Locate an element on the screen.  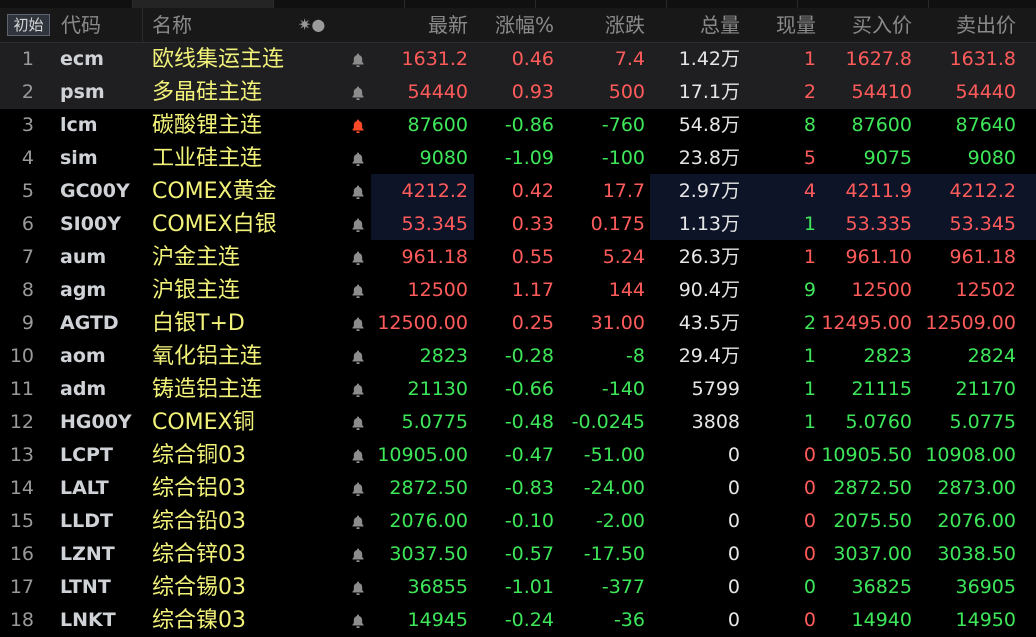
contract-code: agm is located at coordinates (83, 290).